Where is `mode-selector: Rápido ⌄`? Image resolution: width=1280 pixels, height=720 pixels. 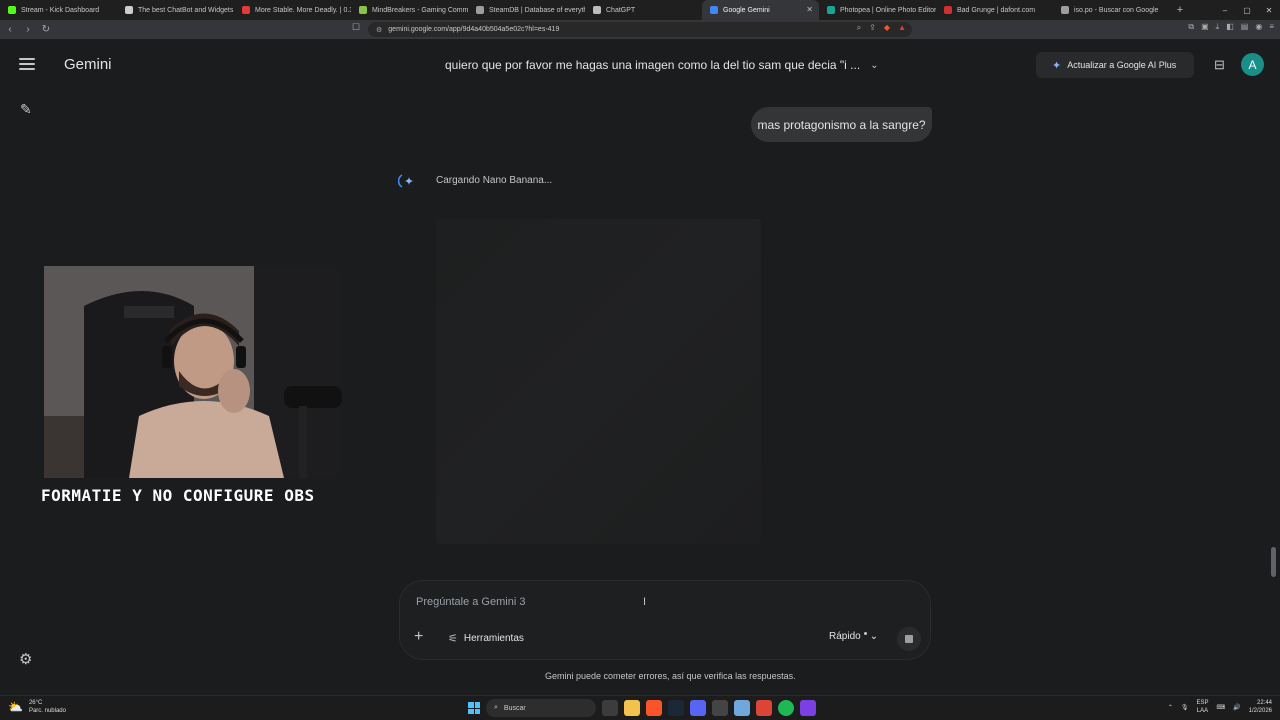
mode-selector: Rápido ⌄ is located at coordinates (853, 636).